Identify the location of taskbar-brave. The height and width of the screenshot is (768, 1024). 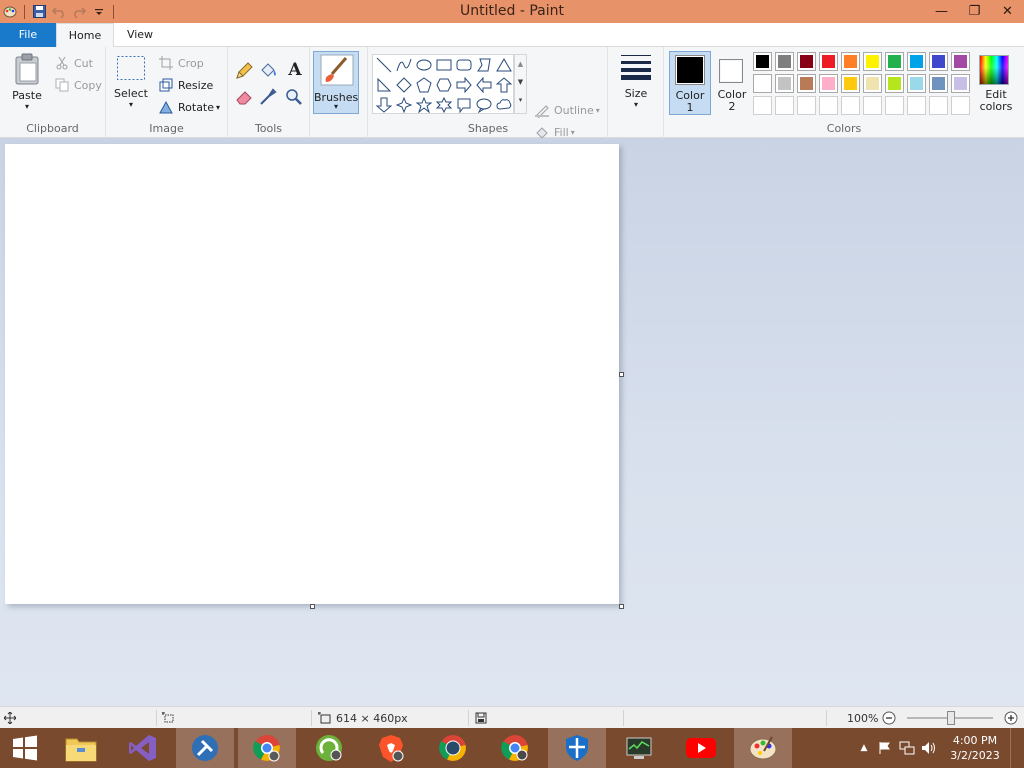
(391, 748).